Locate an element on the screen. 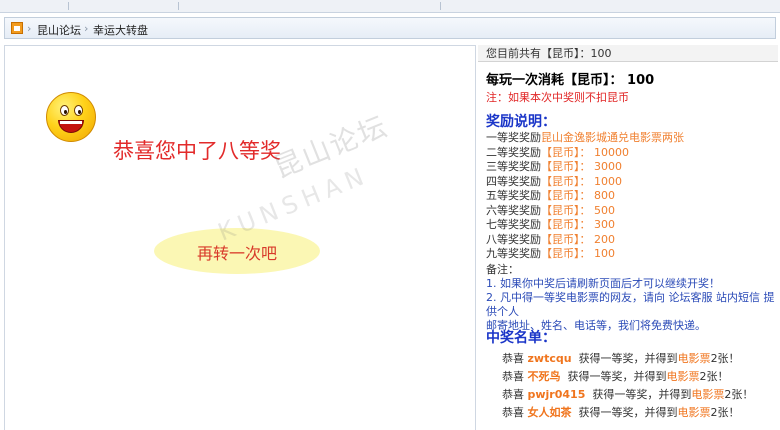 This screenshot has height=430, width=780. winner-name: 女人如茶 is located at coordinates (550, 412).